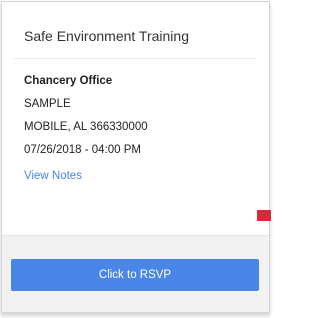 This screenshot has height=318, width=320. Describe the element at coordinates (82, 150) in the screenshot. I see `event-datetime: 07/26/2018 - 04:00 PM` at that location.